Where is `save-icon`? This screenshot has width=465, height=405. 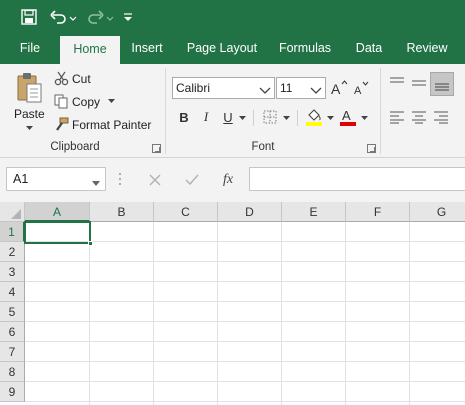 save-icon is located at coordinates (29, 17).